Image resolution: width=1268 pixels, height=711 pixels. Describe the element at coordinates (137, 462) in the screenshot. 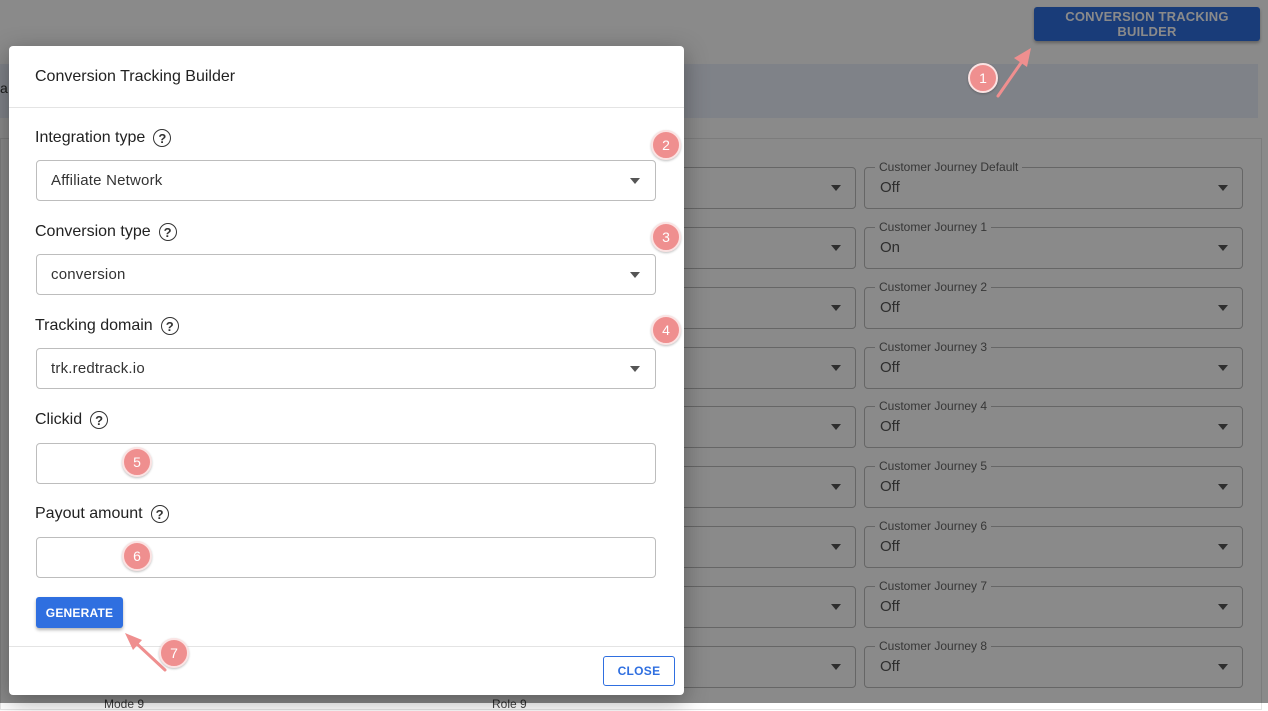

I see `step-badge-5: 5` at that location.